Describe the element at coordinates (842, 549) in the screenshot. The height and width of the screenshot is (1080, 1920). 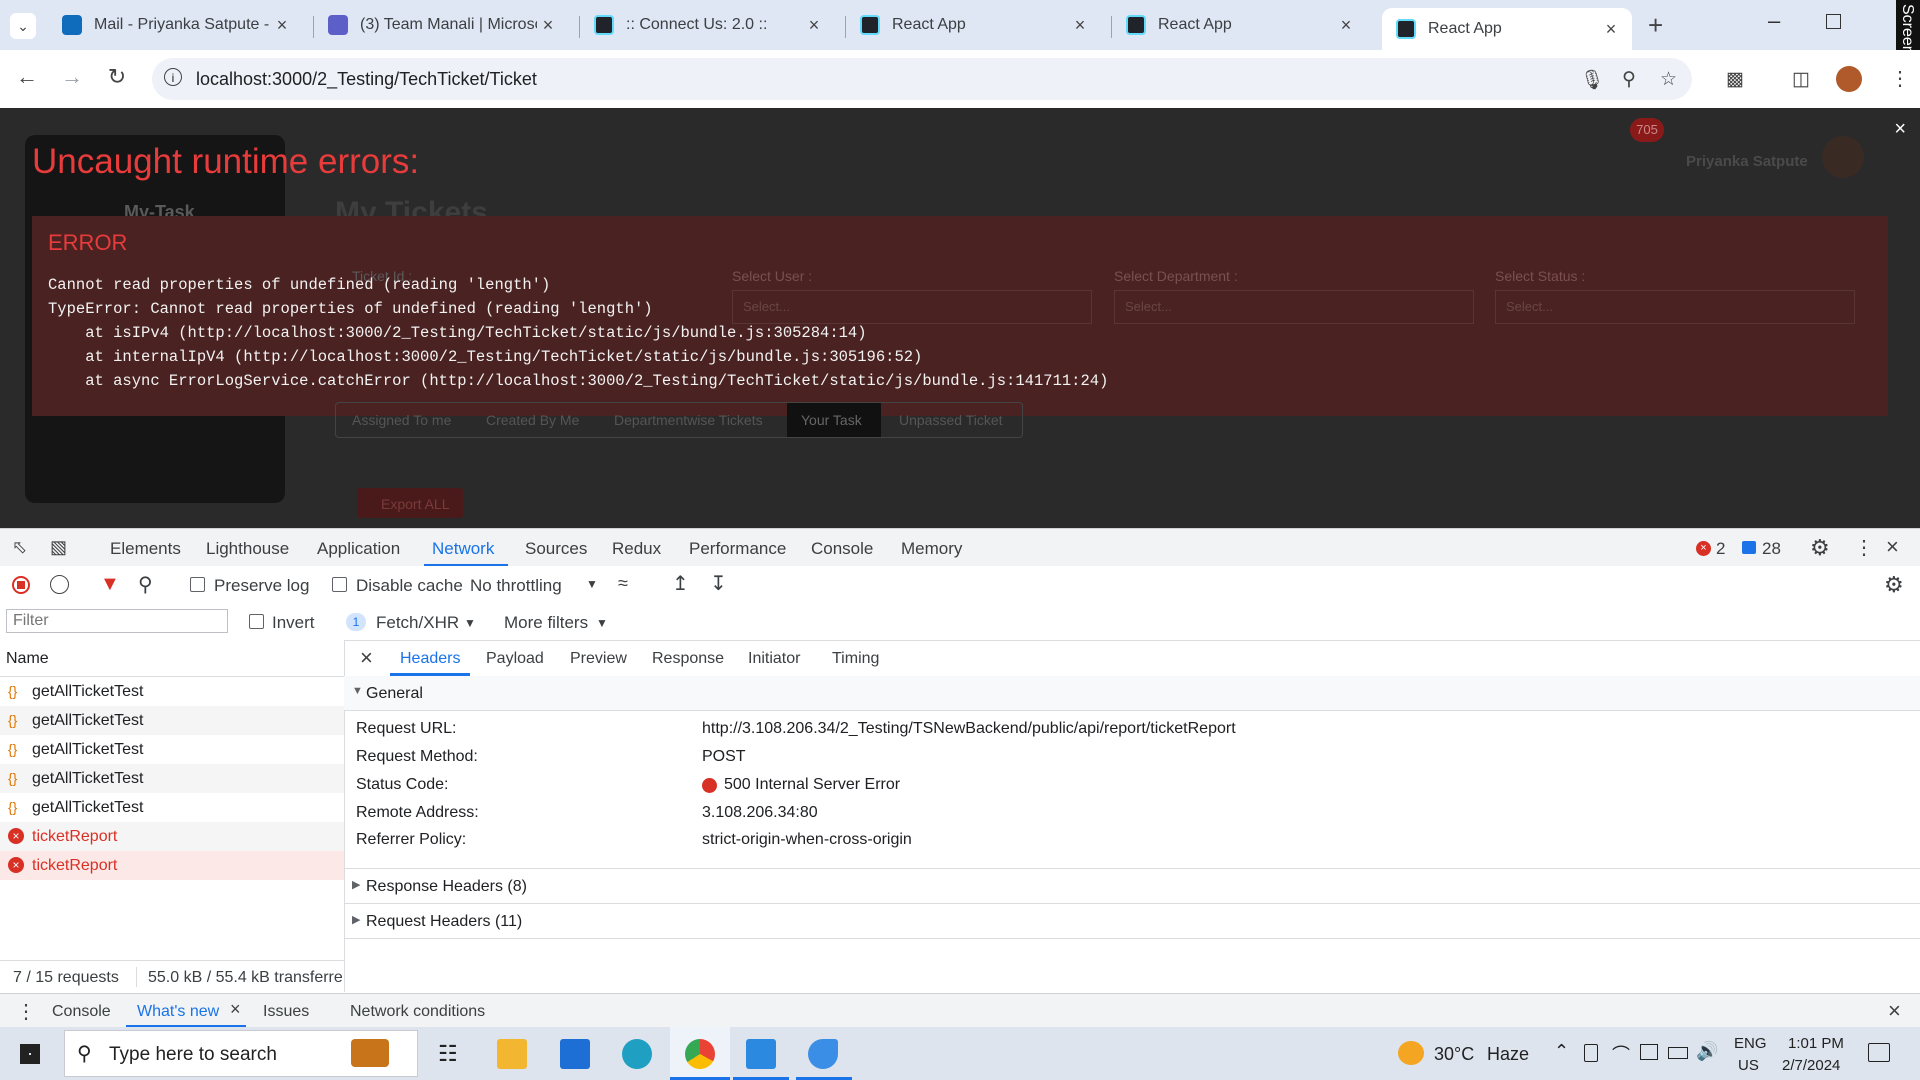
I see `tab-console: Console` at that location.